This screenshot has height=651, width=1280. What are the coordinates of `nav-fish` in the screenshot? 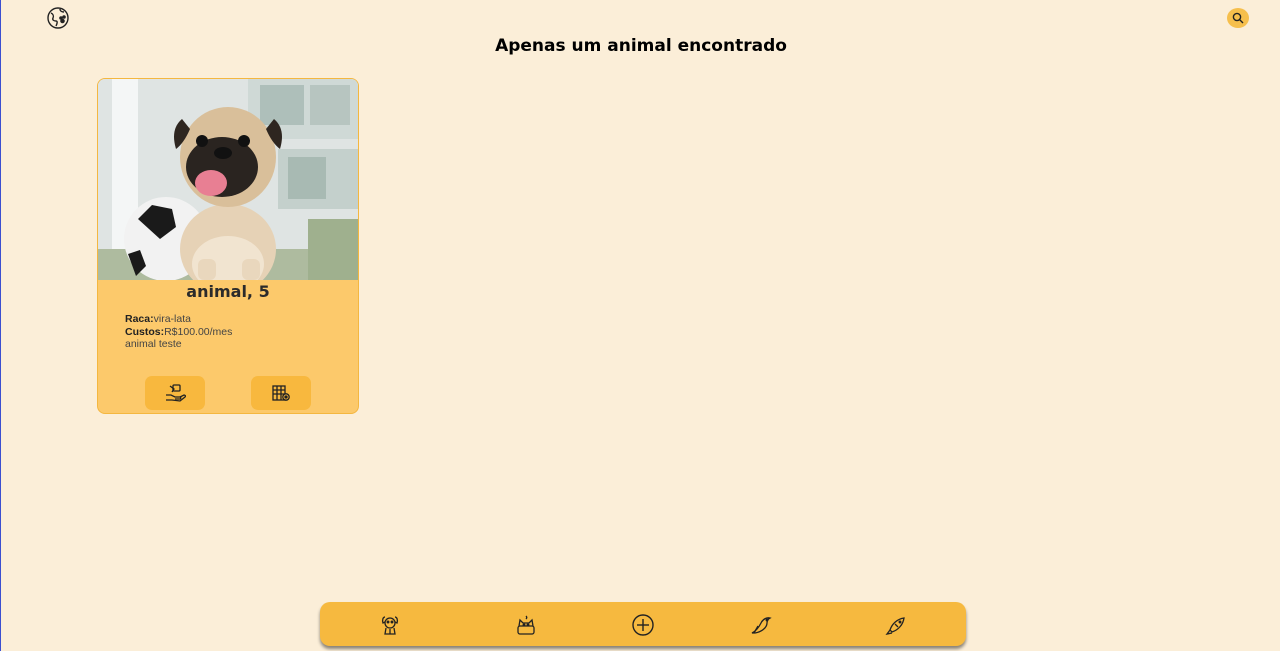 It's located at (897, 625).